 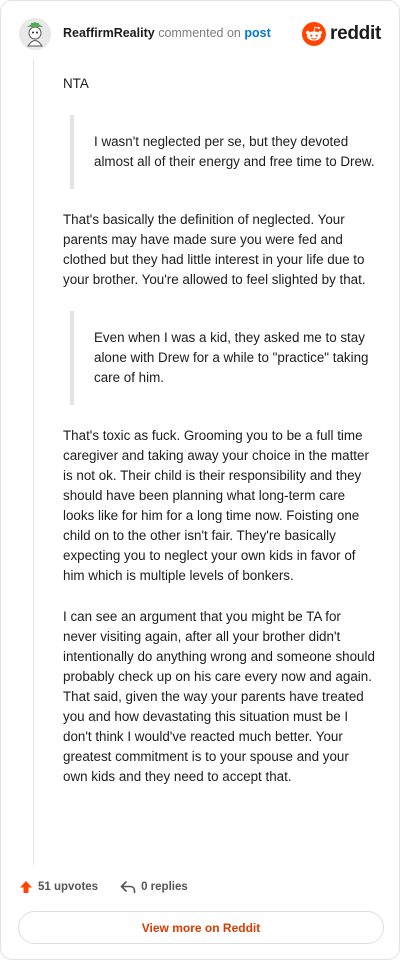 I want to click on comment-paragraph: NTA, so click(x=76, y=83).